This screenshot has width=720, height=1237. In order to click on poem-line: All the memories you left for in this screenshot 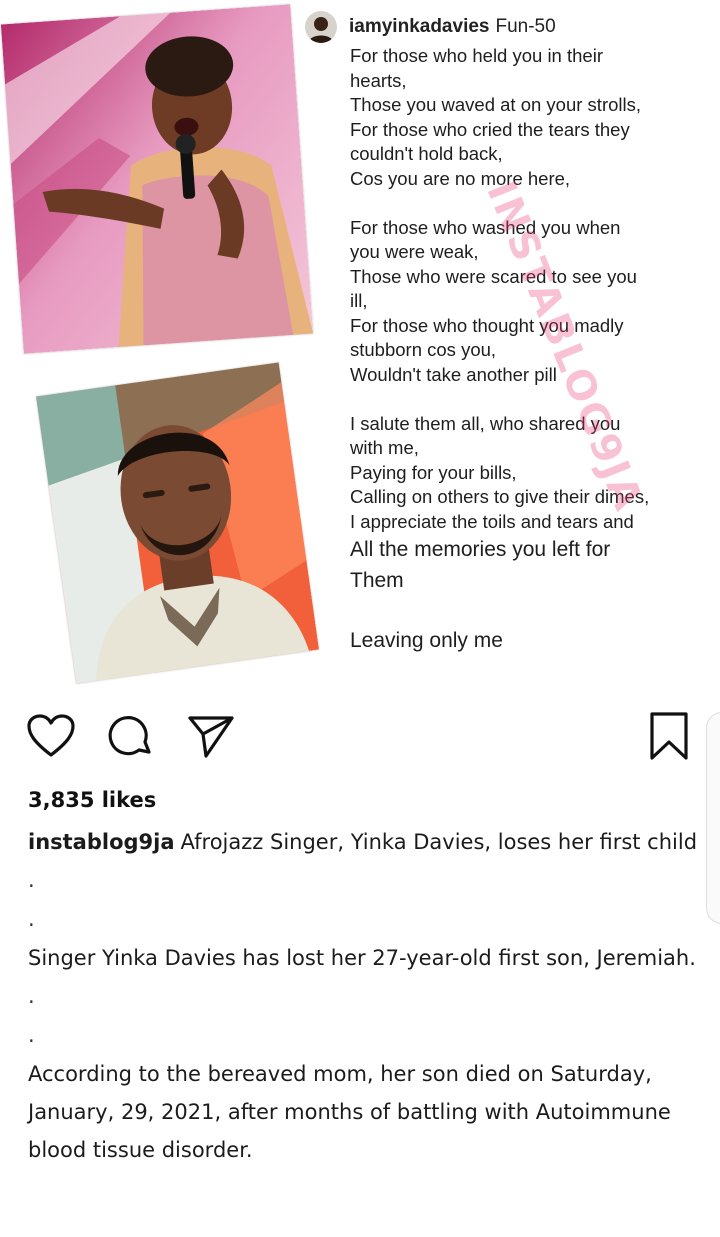, I will do `click(480, 549)`.